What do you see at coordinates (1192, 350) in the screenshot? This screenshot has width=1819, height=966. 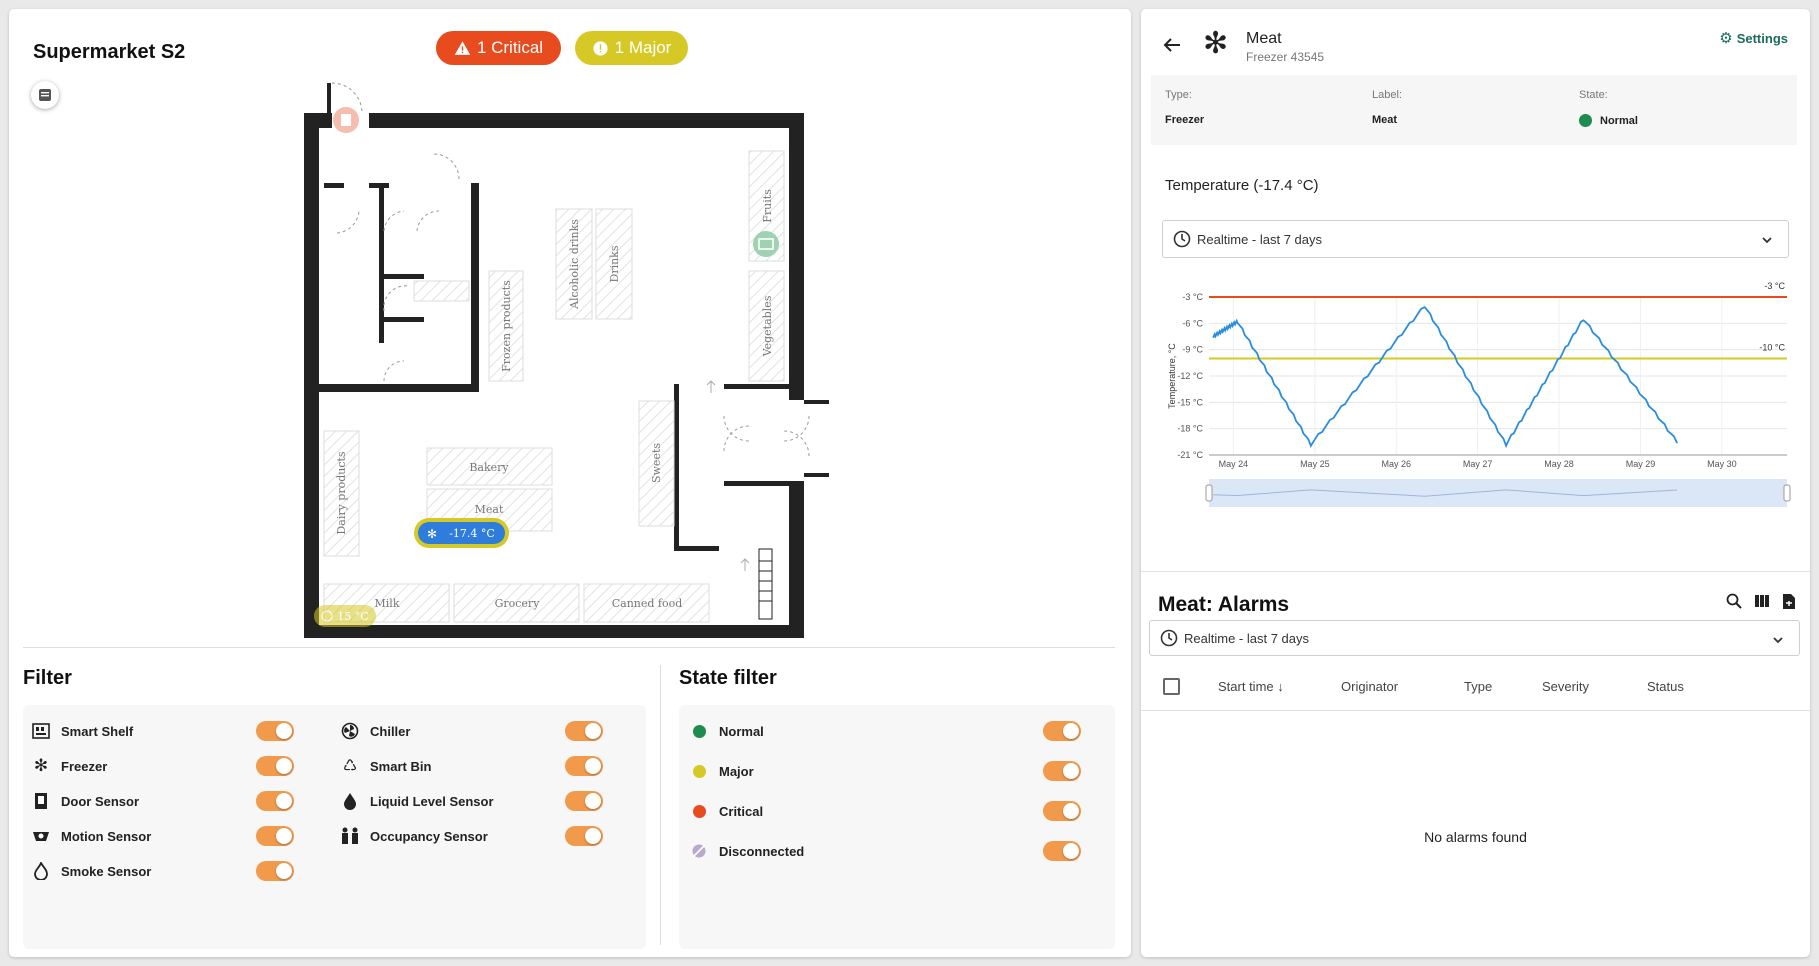 I see `y-tick-label: -9 °C` at bounding box center [1192, 350].